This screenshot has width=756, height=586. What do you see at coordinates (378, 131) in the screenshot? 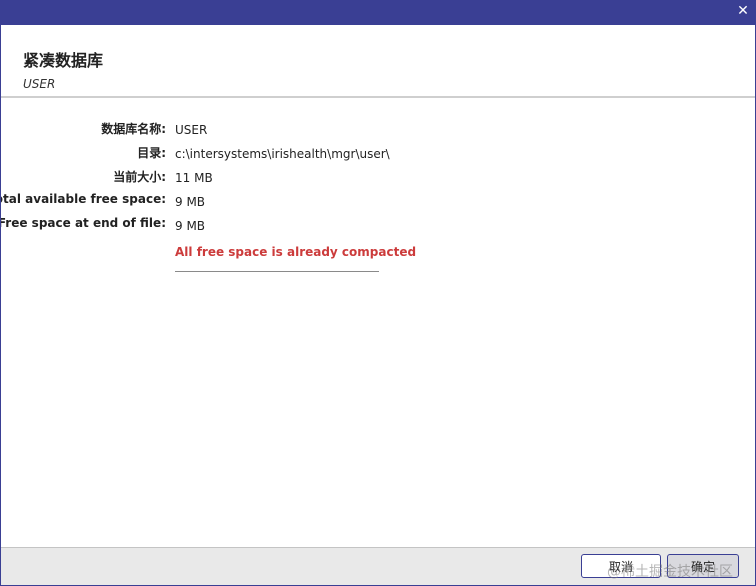
I see `field-row-database-name: 数据库名称: USER` at bounding box center [378, 131].